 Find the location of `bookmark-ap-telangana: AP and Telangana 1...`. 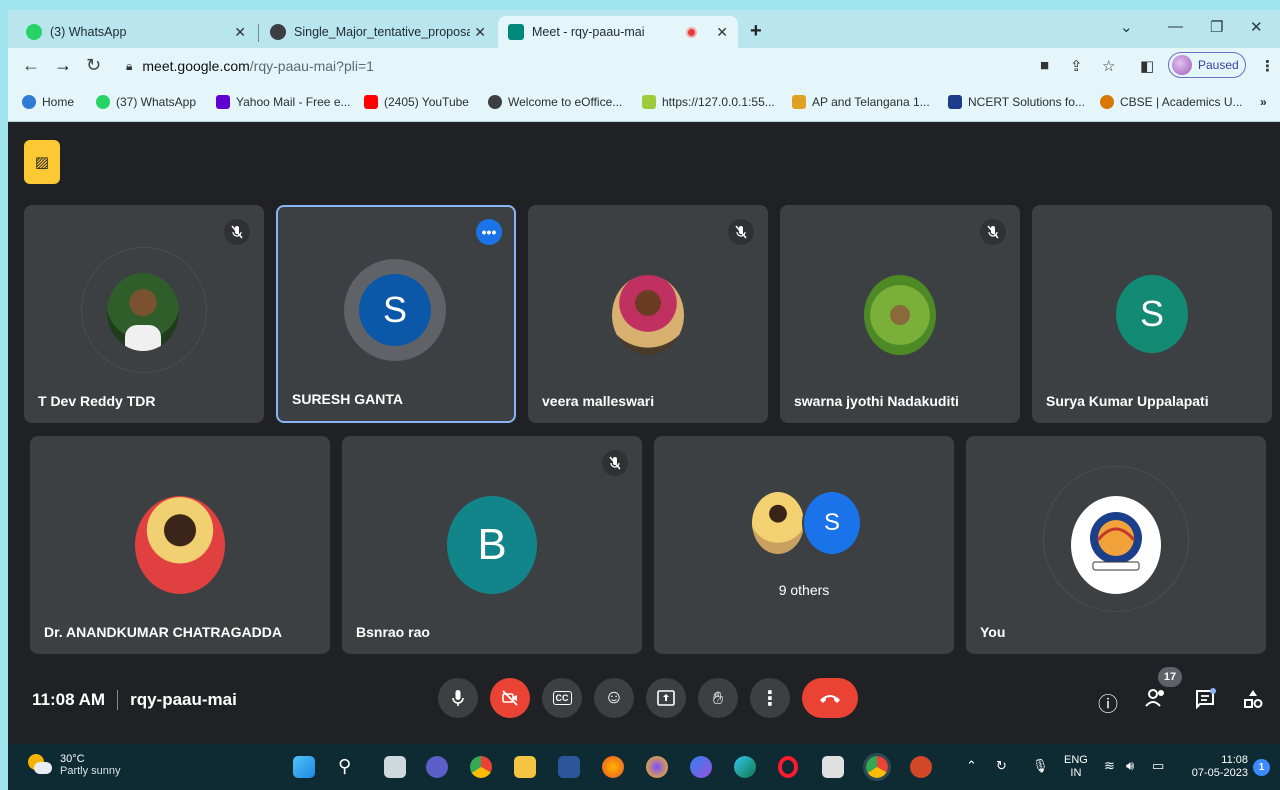

bookmark-ap-telangana: AP and Telangana 1... is located at coordinates (861, 102).